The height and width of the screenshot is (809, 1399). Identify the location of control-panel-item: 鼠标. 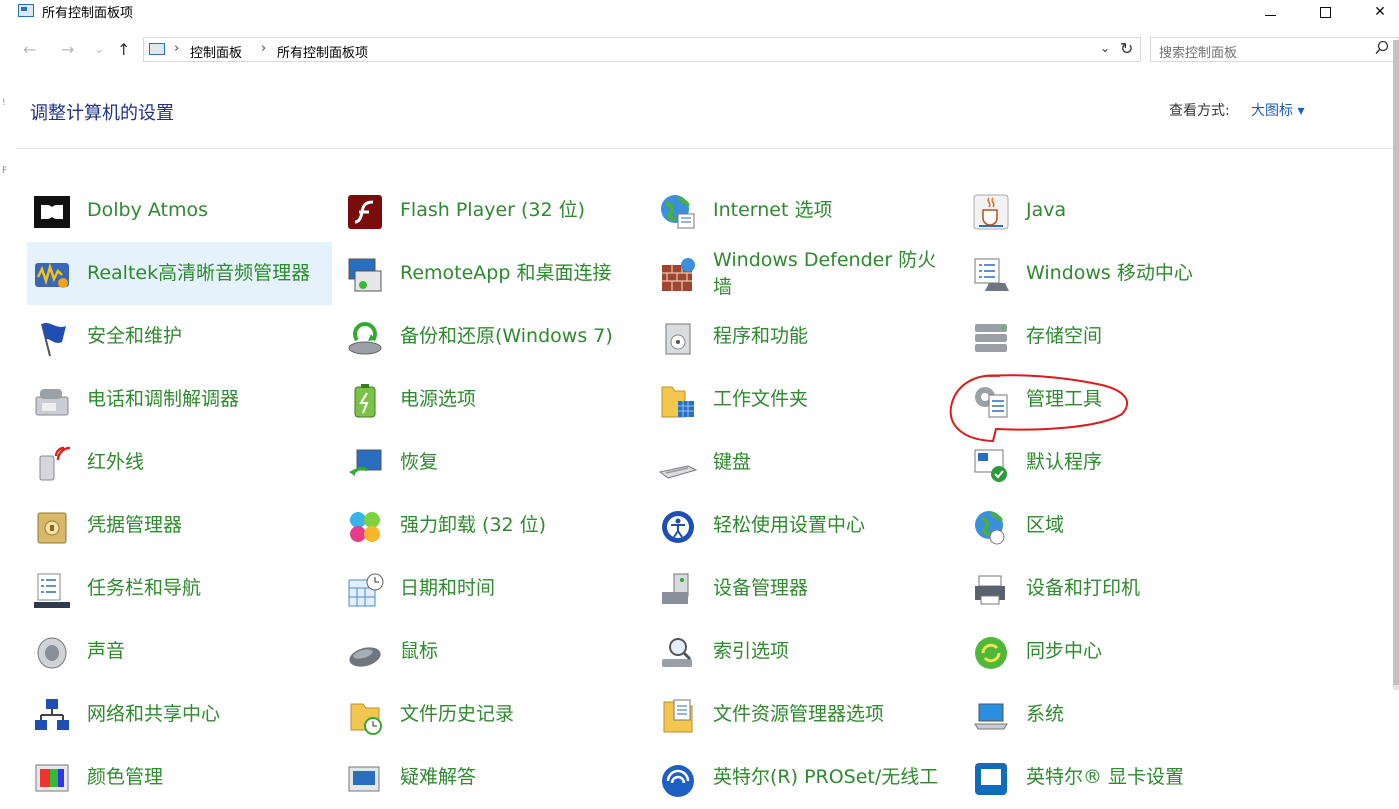
(492, 651).